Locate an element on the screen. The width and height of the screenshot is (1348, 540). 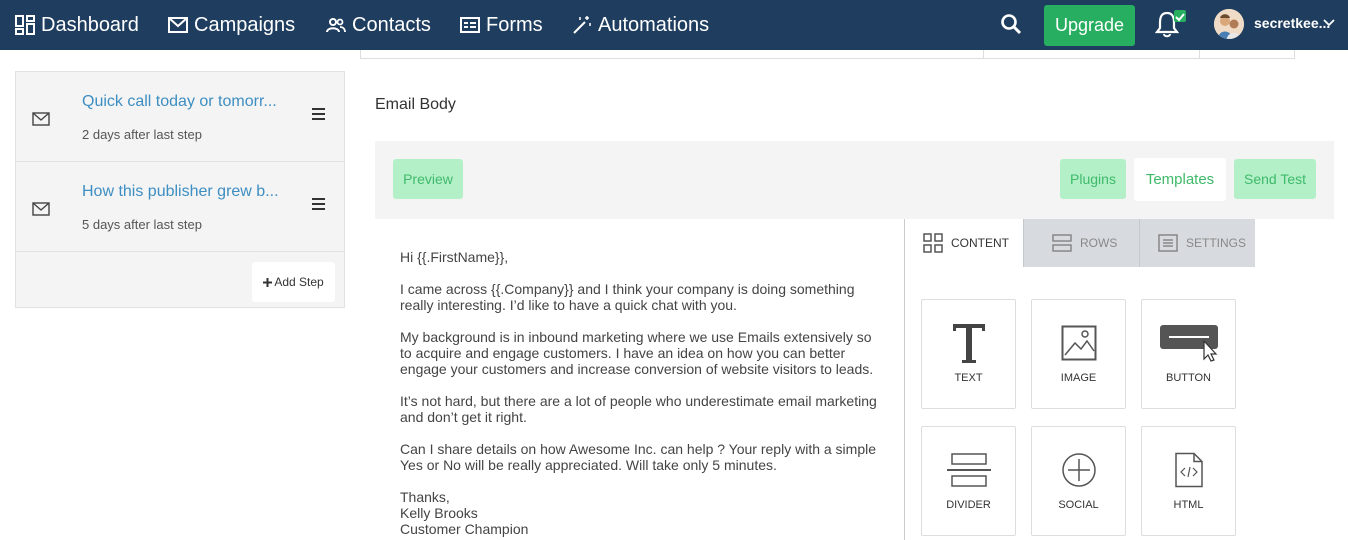
divider-icon is located at coordinates (968, 470).